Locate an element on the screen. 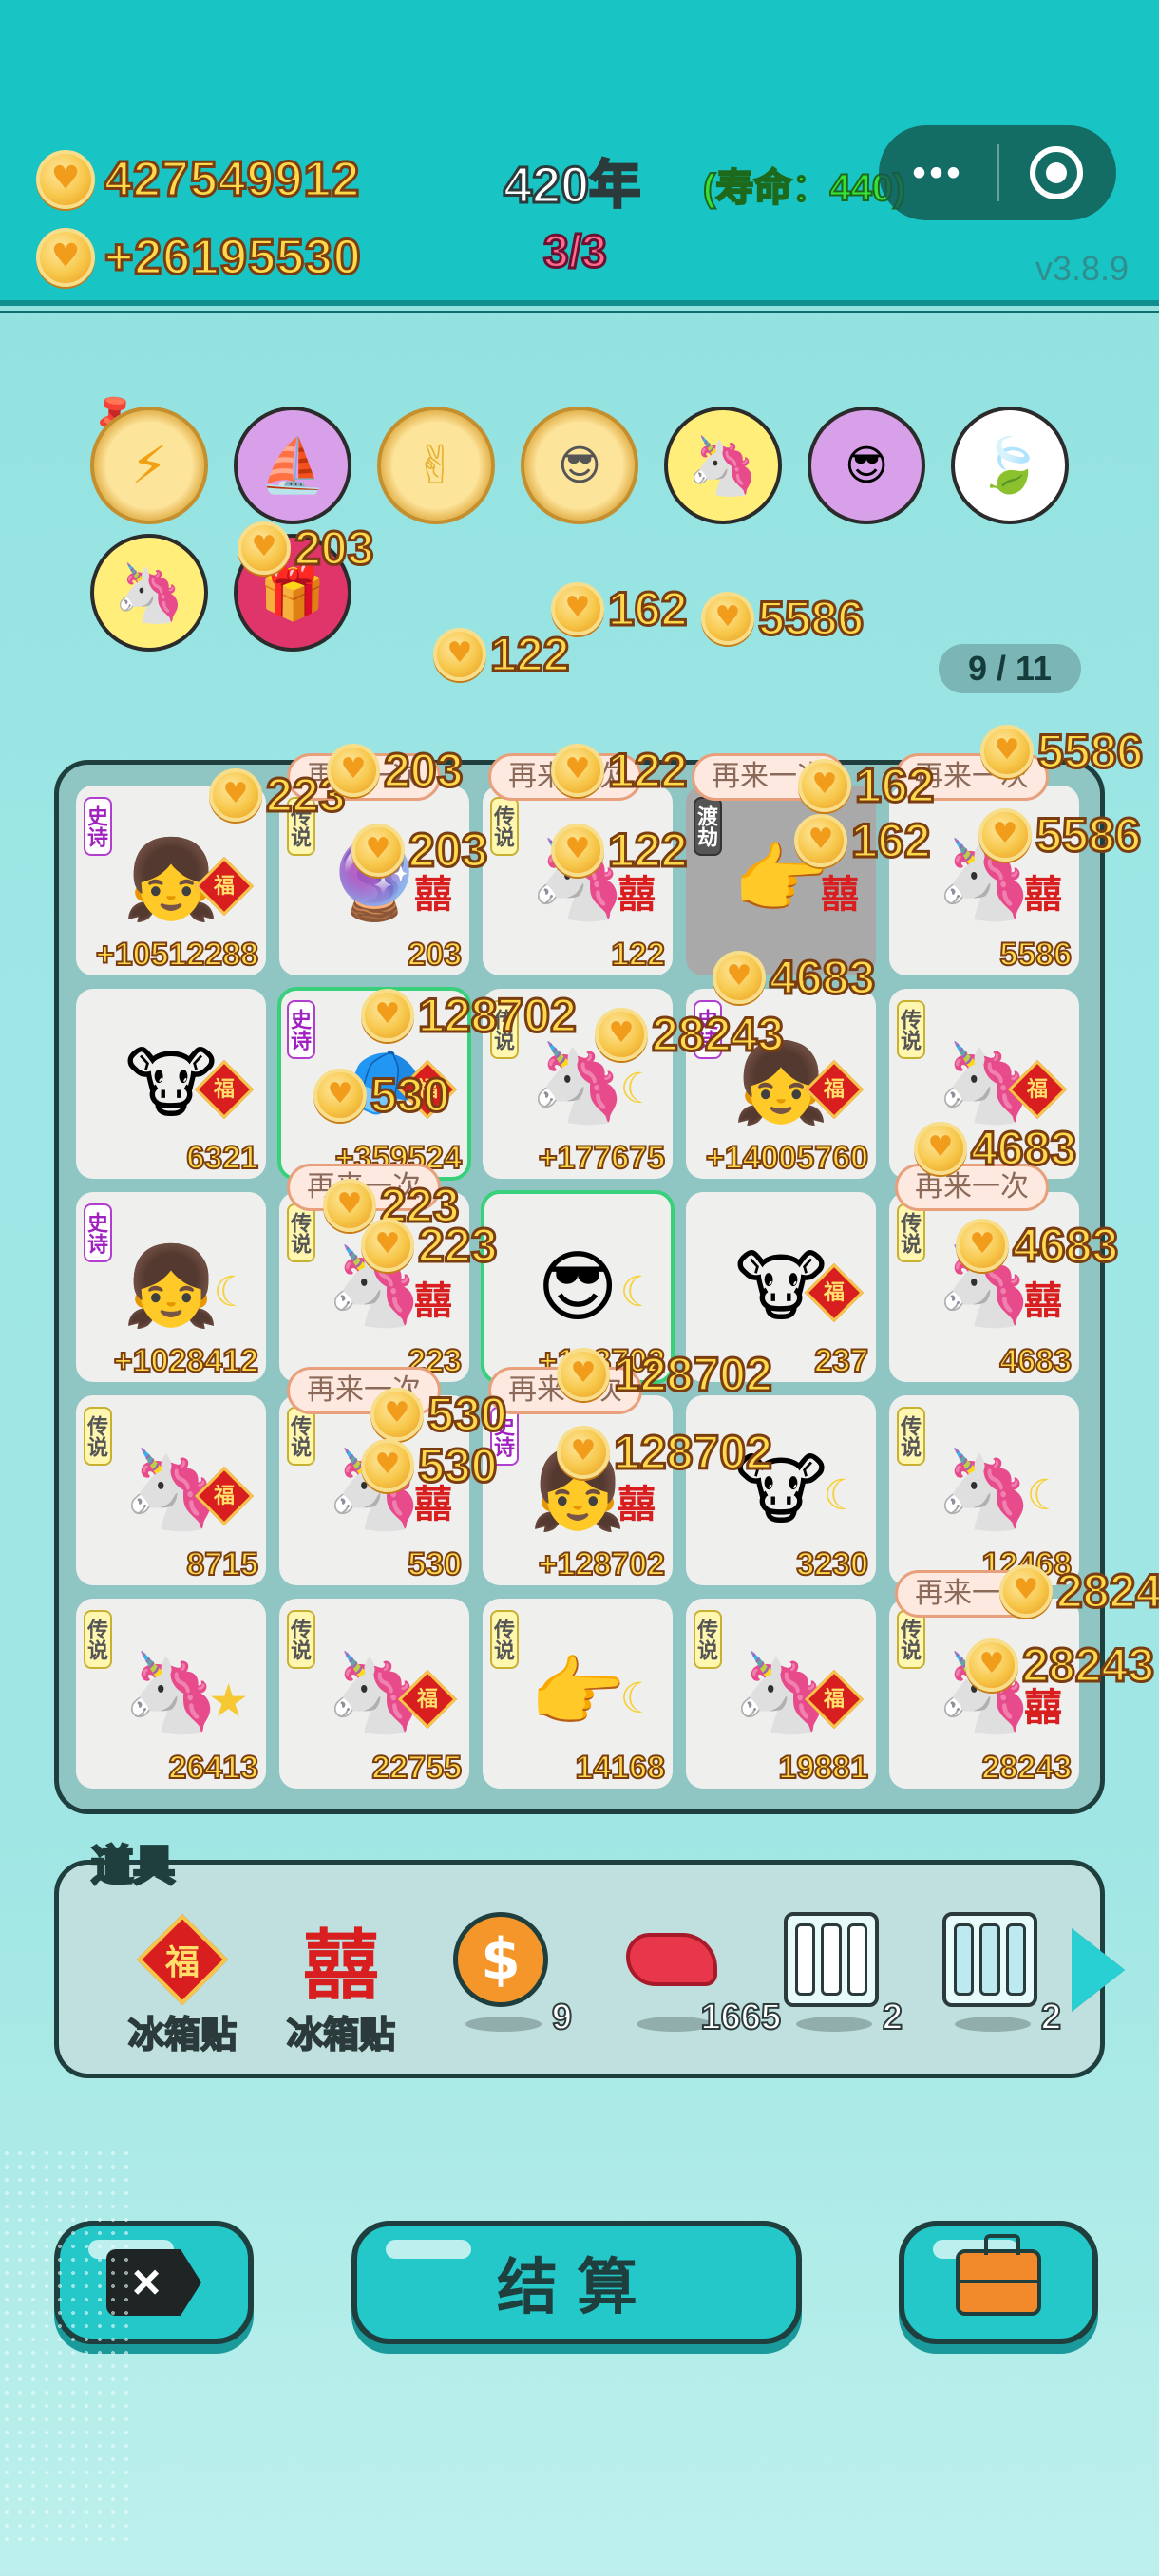 The height and width of the screenshot is (2576, 1159). page-indicator: 9 / 11 is located at coordinates (1010, 668).